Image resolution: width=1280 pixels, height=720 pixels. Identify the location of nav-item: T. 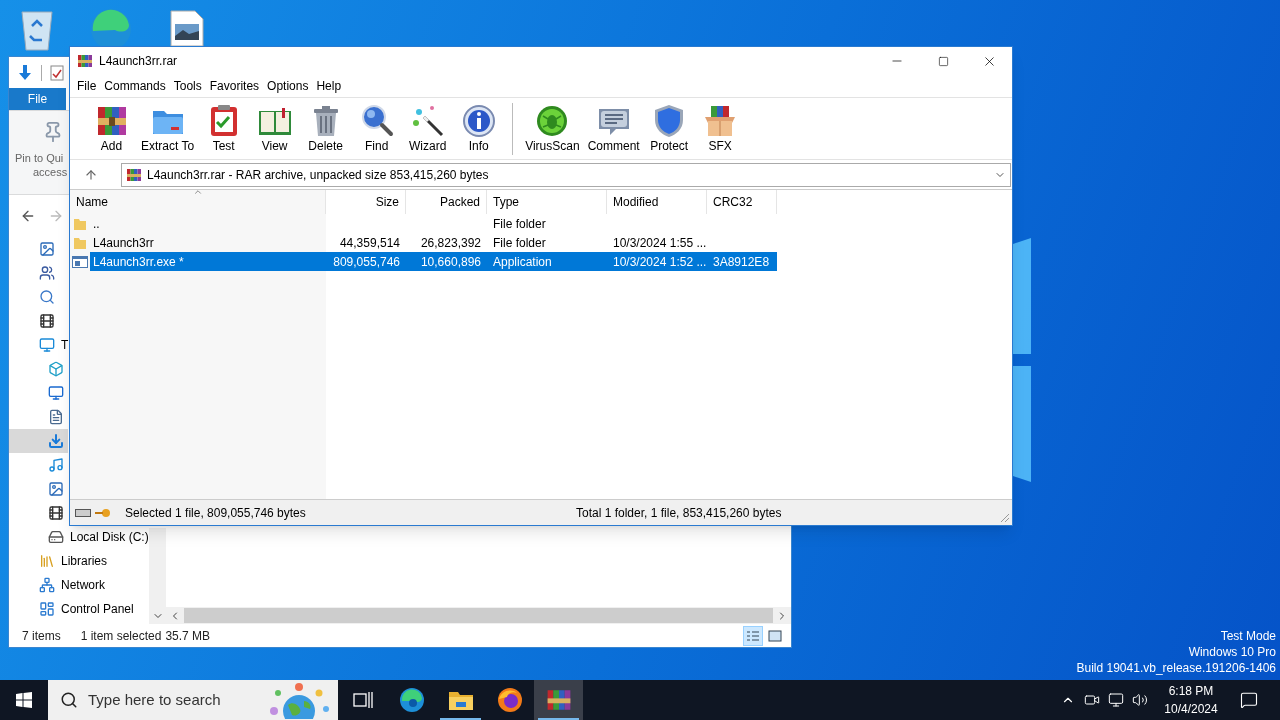
(39, 345).